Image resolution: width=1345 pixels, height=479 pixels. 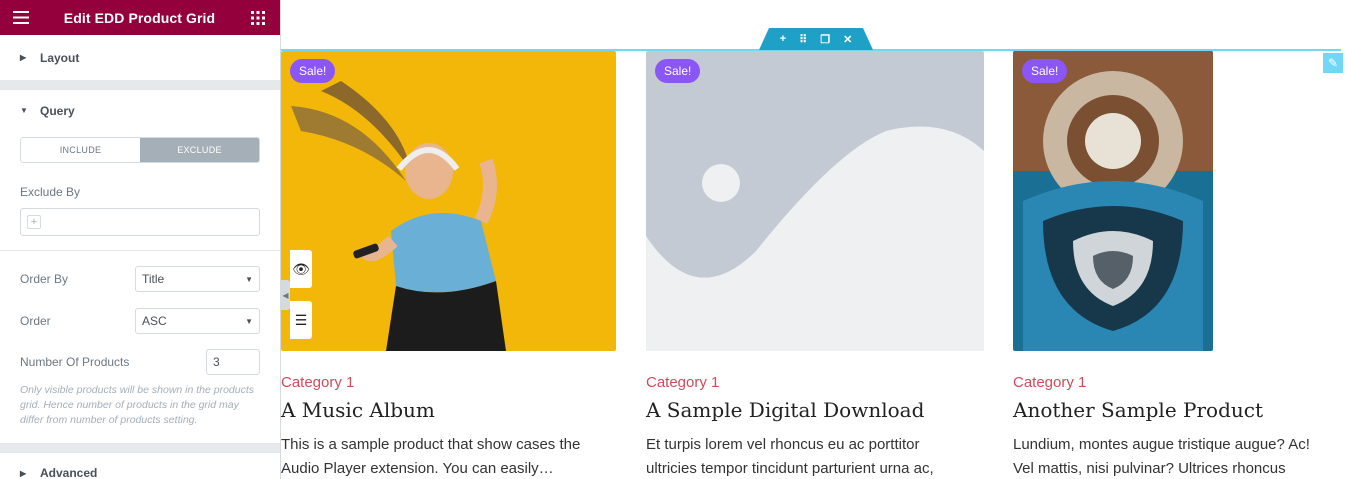 I want to click on order-value: ASC, so click(x=154, y=321).